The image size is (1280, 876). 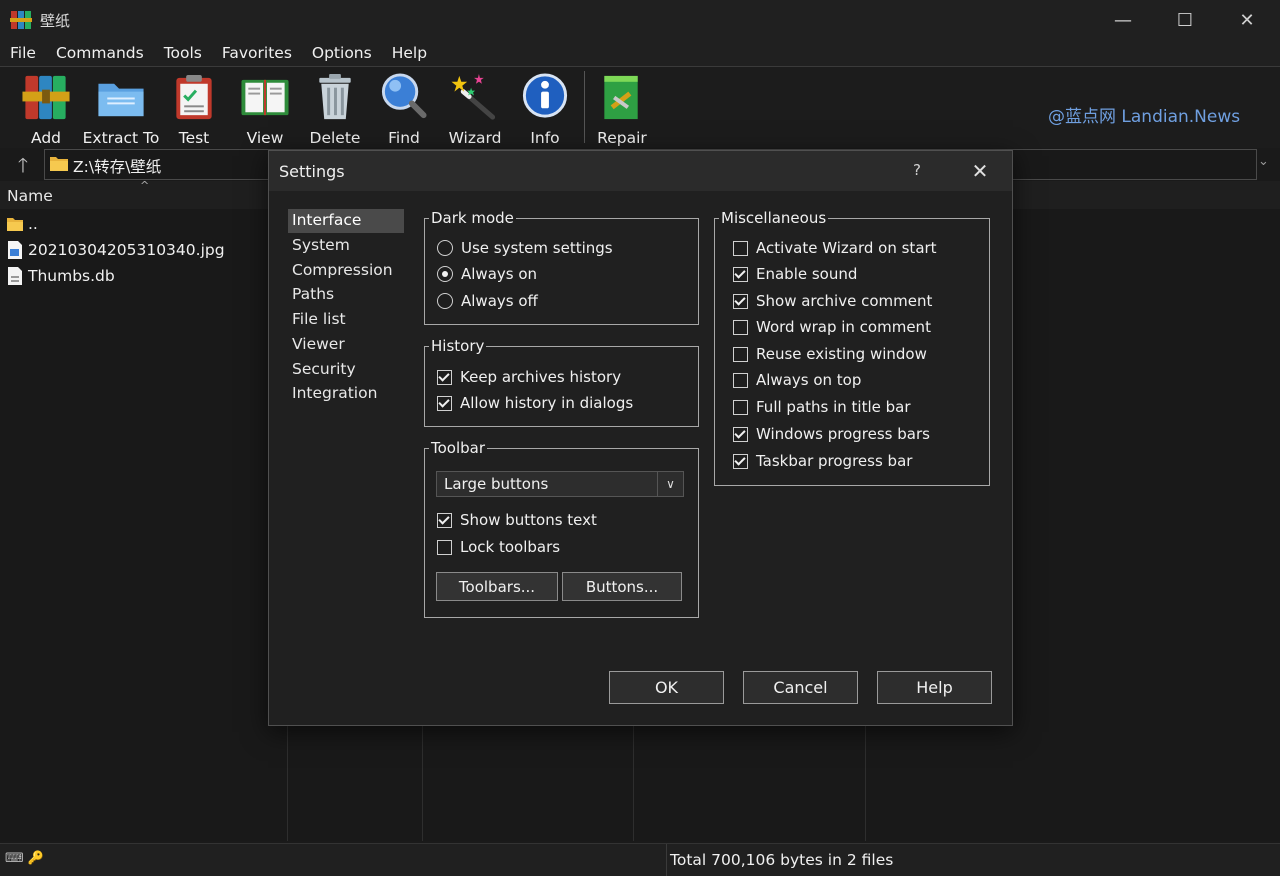 I want to click on ok-button: OK, so click(x=666, y=687).